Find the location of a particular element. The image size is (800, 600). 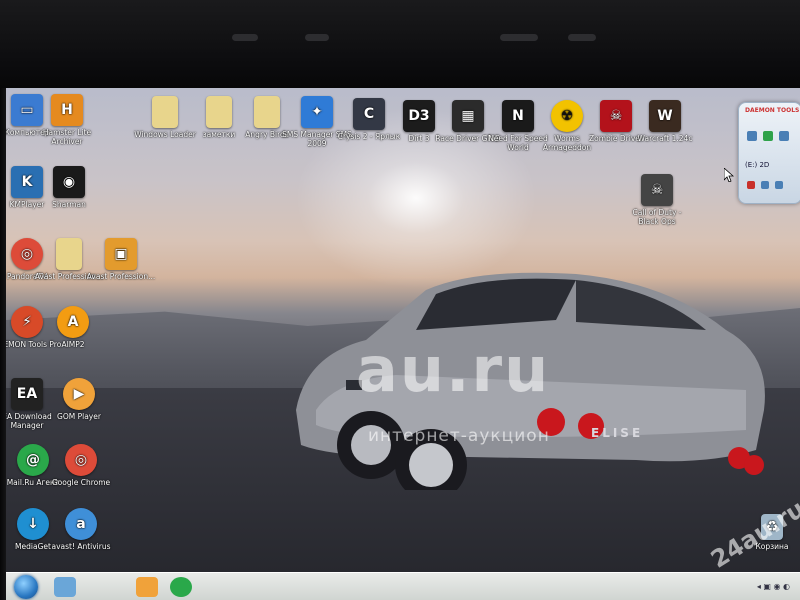

taskbar: ◂ ▣ ◉ ◐ is located at coordinates (403, 586).